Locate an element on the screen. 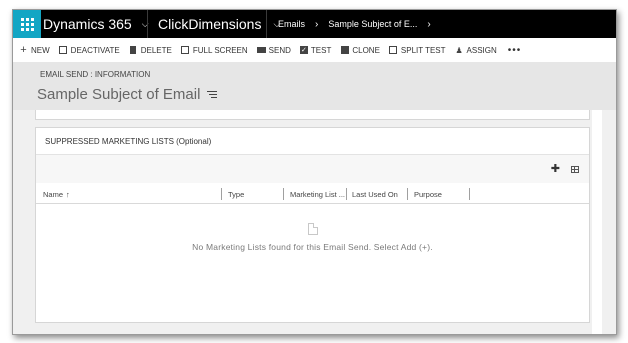  deactivate-button: DEACTIVATE is located at coordinates (89, 50).